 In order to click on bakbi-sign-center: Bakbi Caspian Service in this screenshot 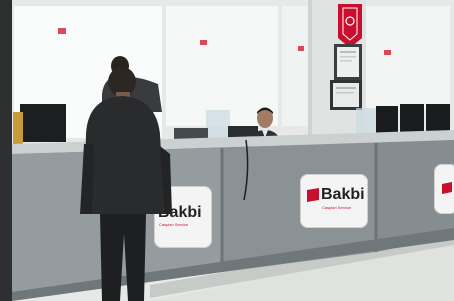, I will do `click(334, 201)`.